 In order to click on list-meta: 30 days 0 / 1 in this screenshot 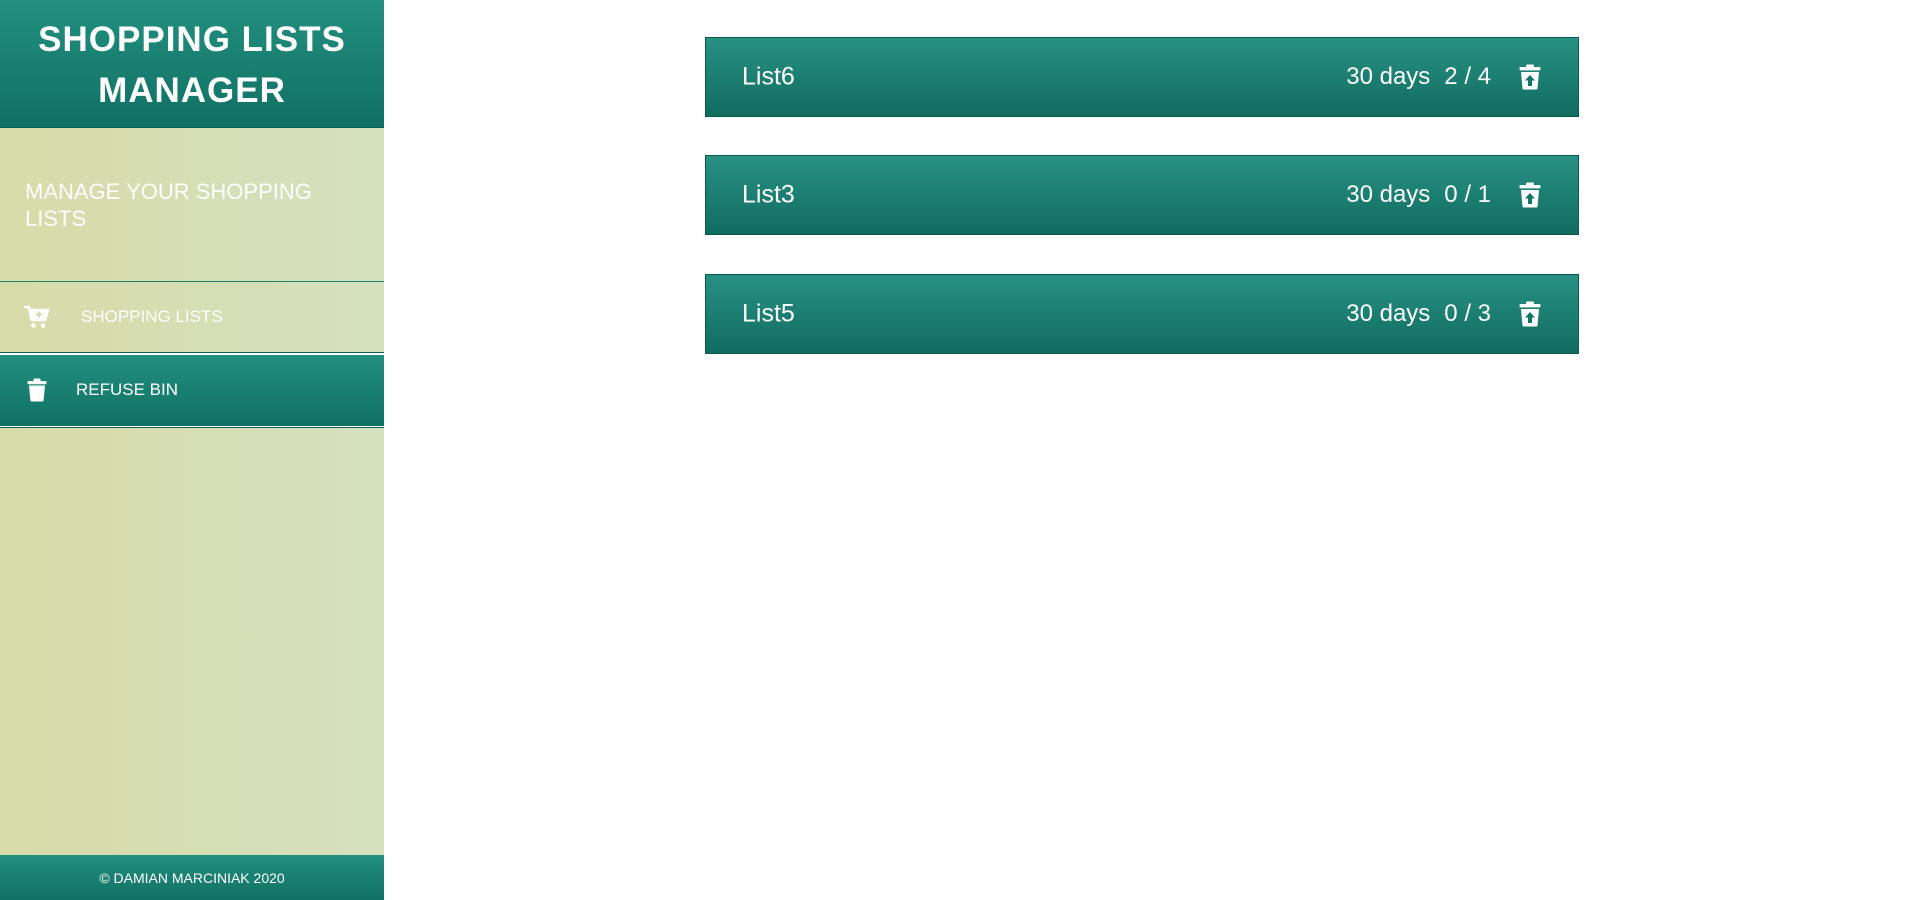, I will do `click(1444, 195)`.